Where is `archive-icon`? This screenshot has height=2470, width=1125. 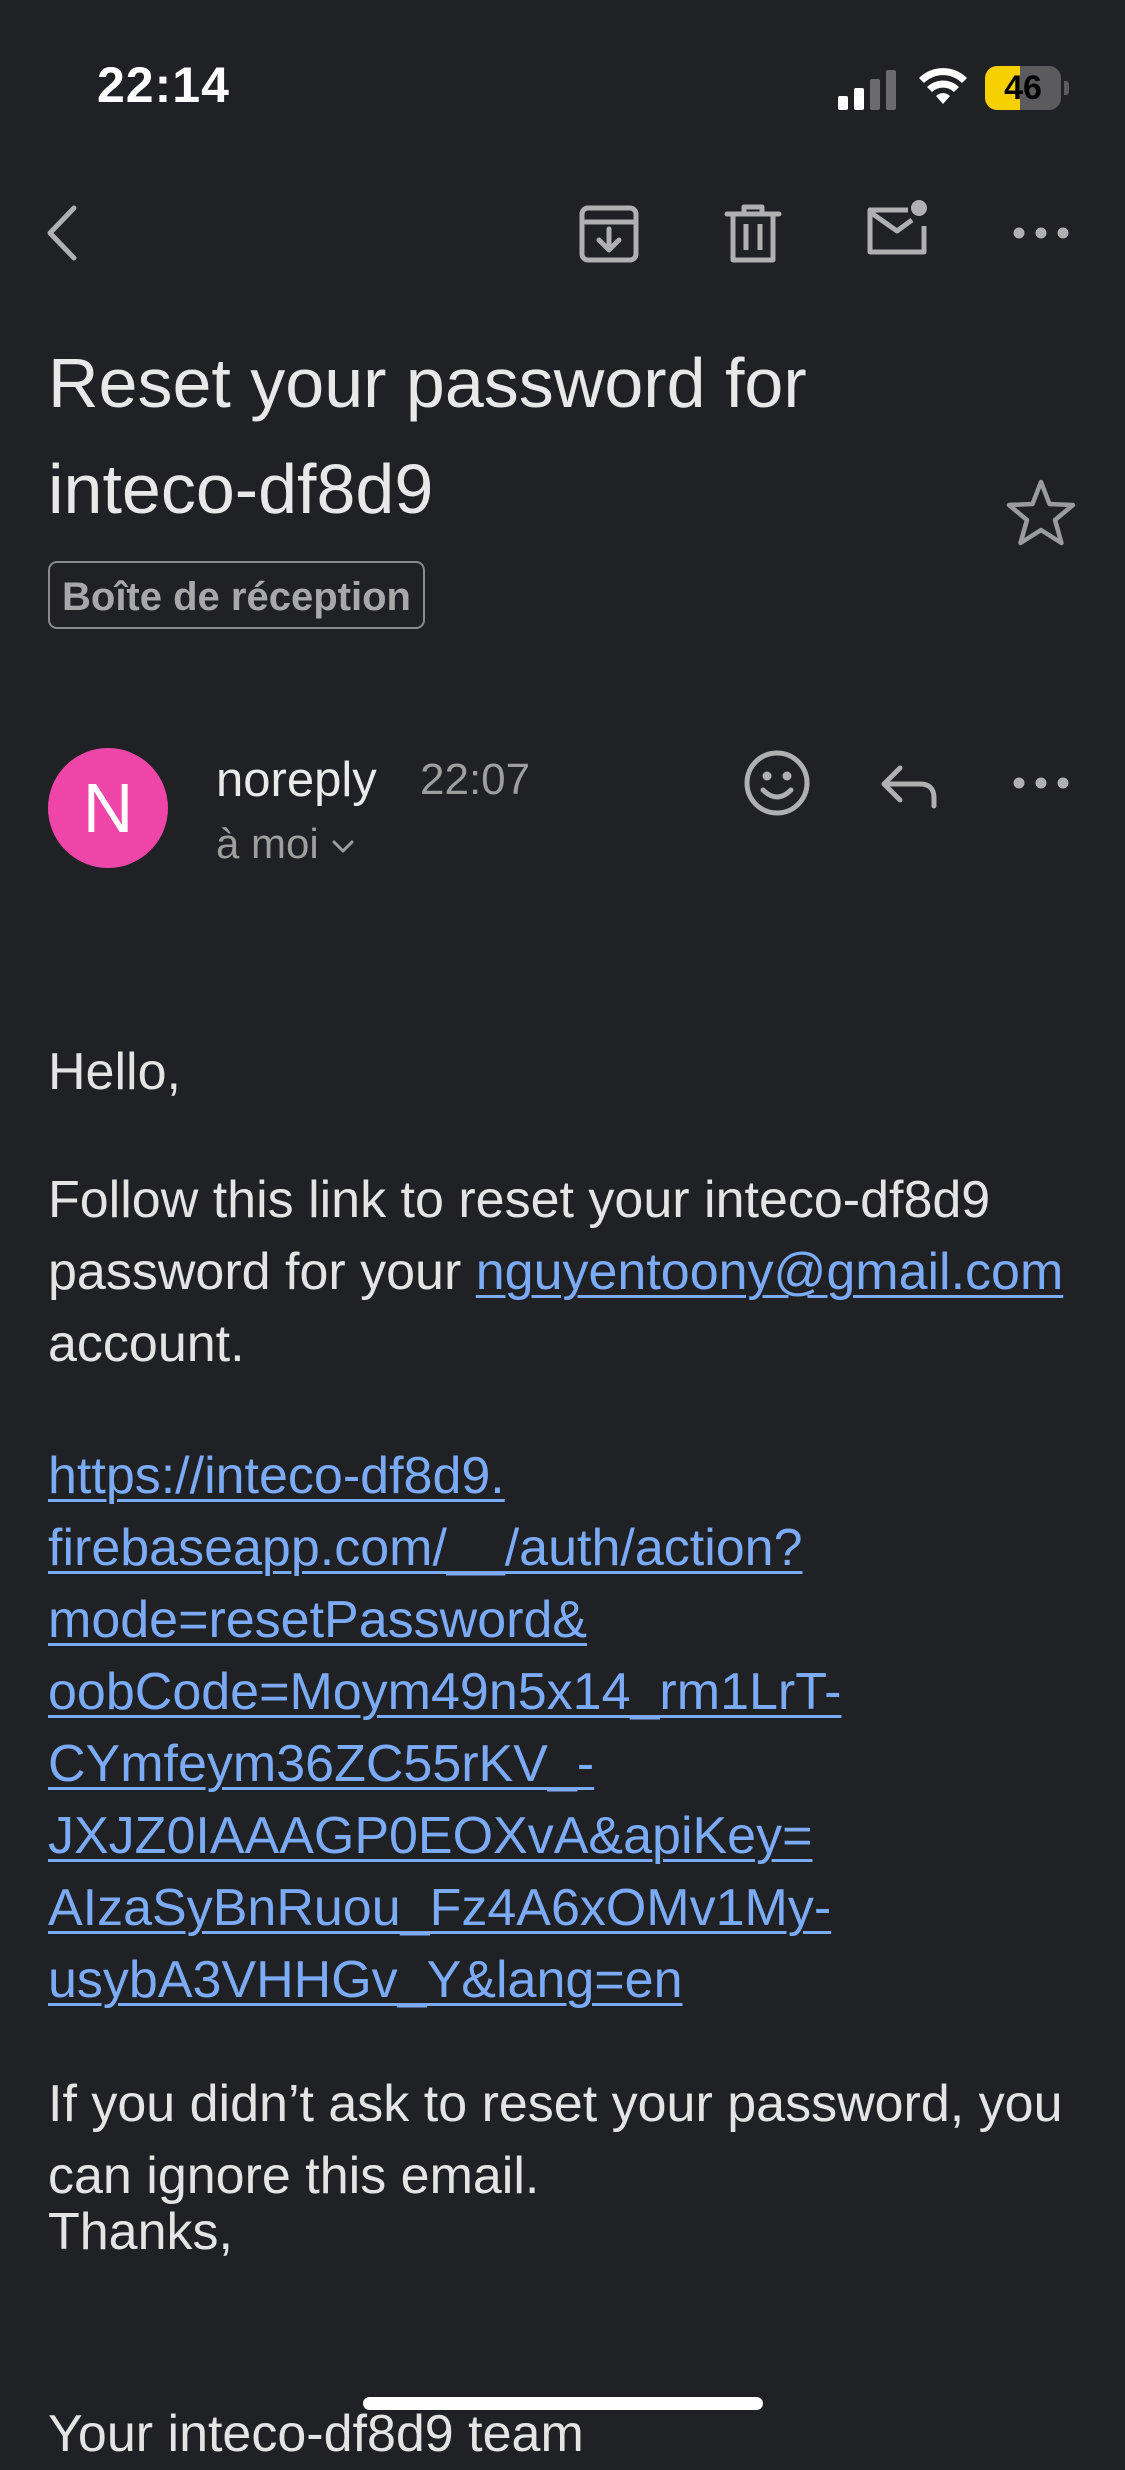 archive-icon is located at coordinates (609, 234).